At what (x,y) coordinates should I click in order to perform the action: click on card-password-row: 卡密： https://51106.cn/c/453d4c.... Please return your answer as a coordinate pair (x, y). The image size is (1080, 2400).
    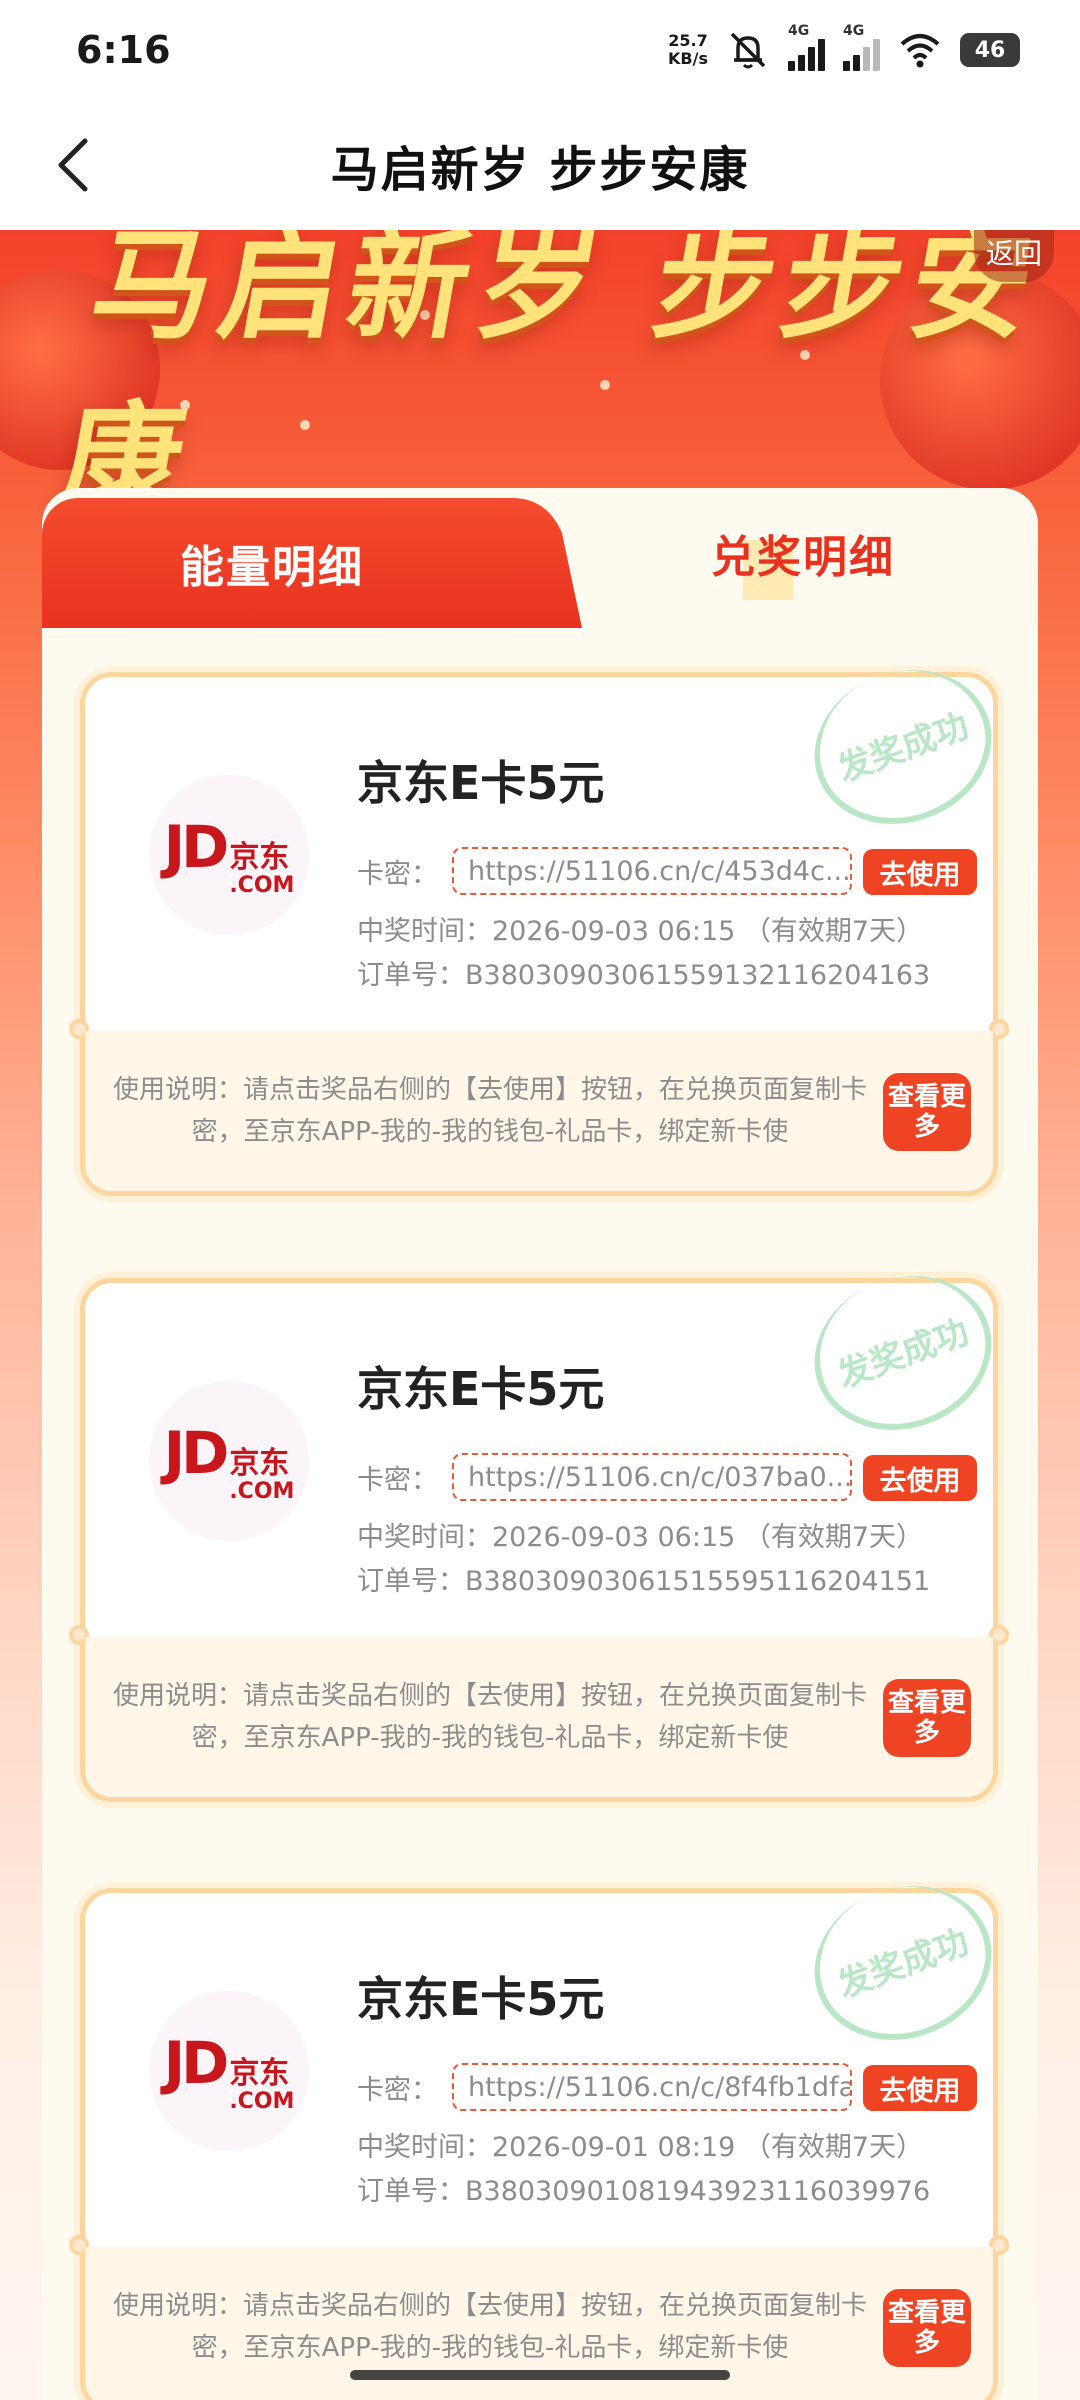
    Looking at the image, I should click on (604, 871).